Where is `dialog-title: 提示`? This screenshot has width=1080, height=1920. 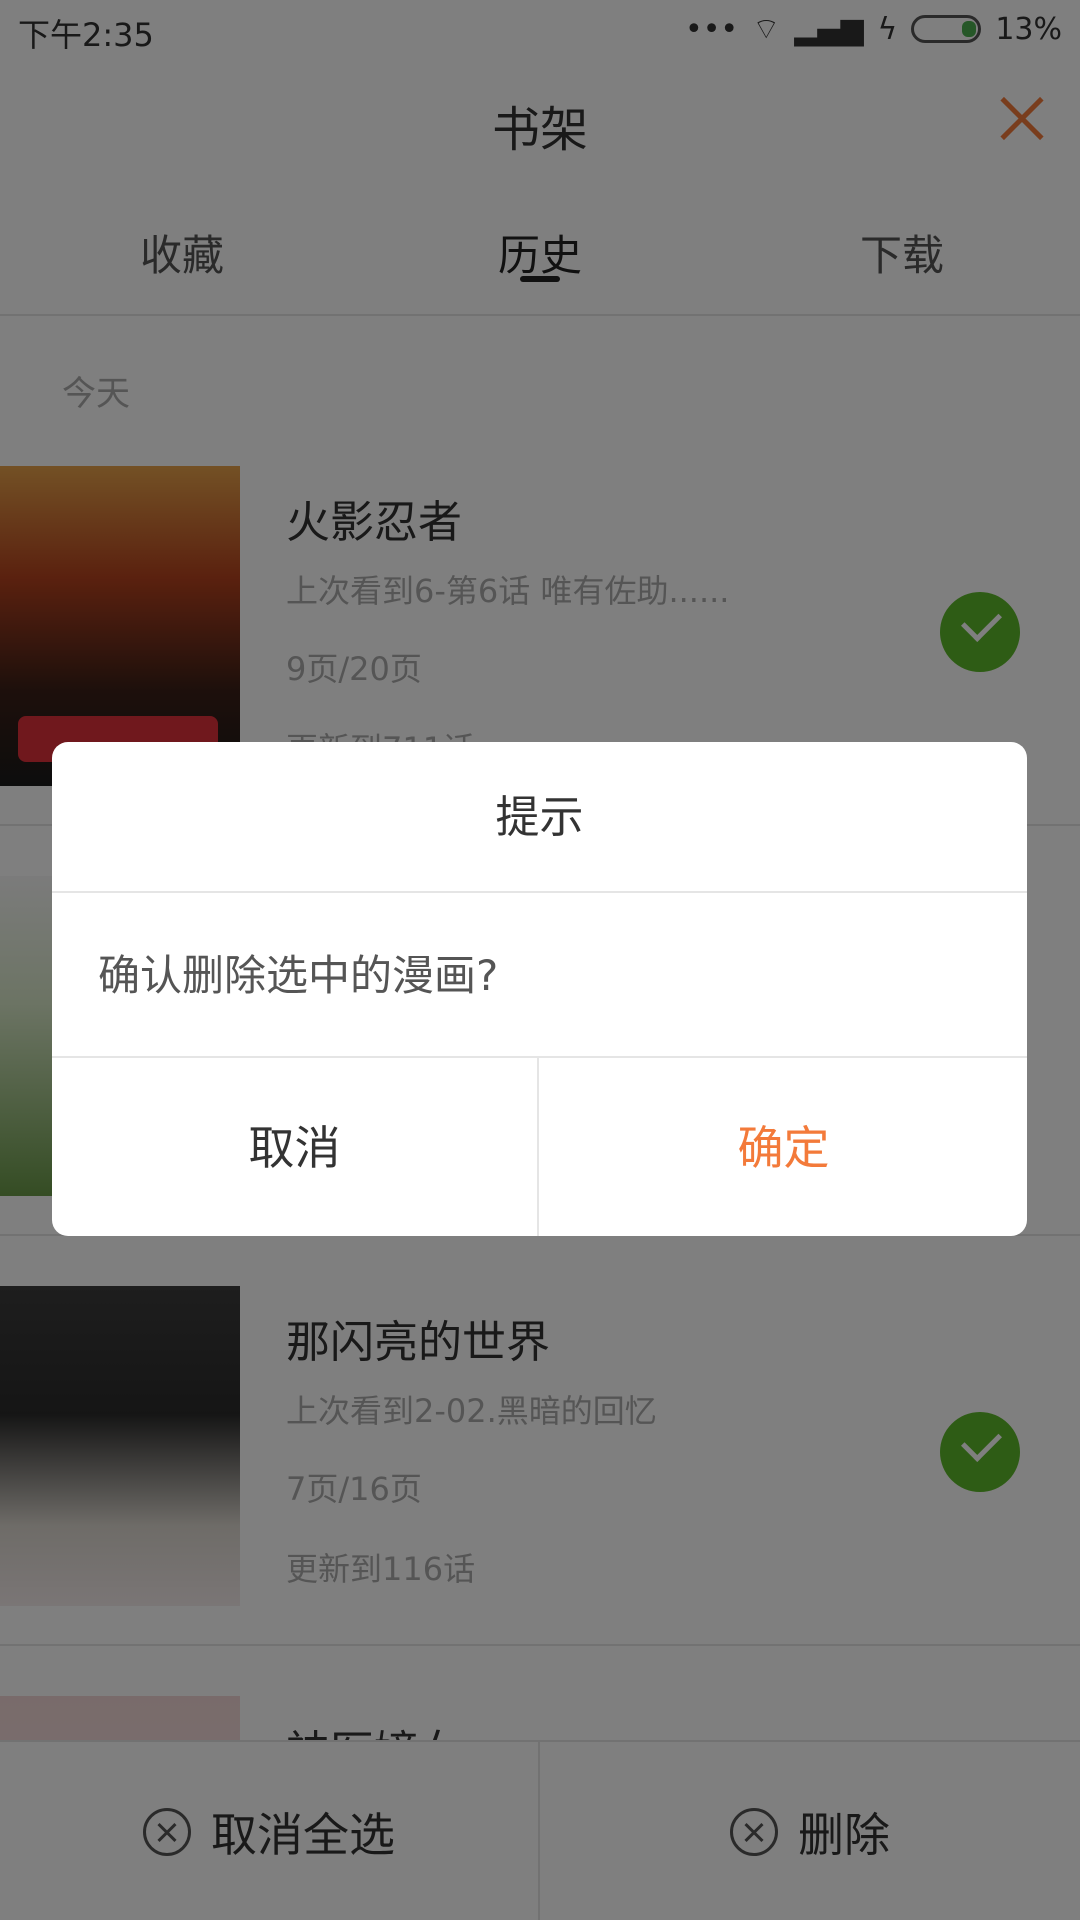 dialog-title: 提示 is located at coordinates (539, 817).